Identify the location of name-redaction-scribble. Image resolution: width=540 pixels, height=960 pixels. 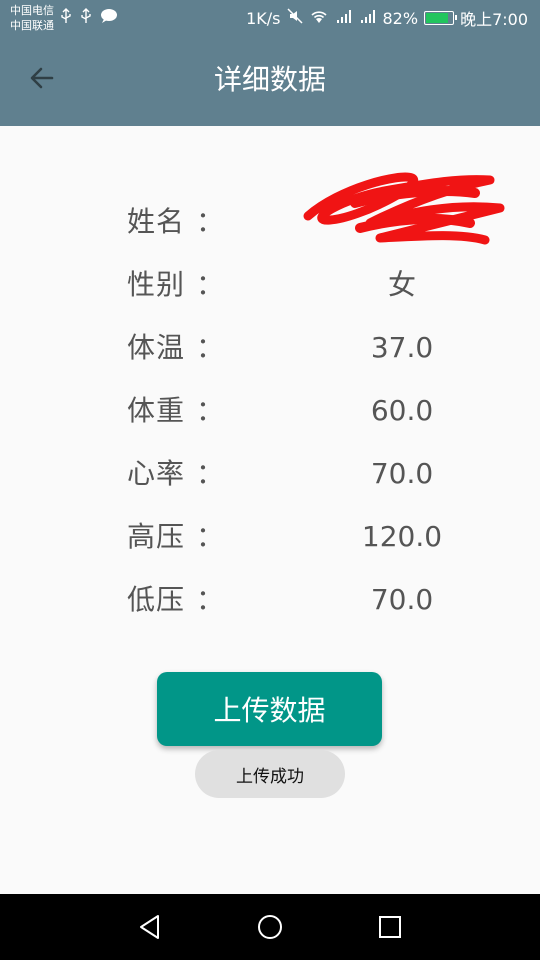
(404, 208).